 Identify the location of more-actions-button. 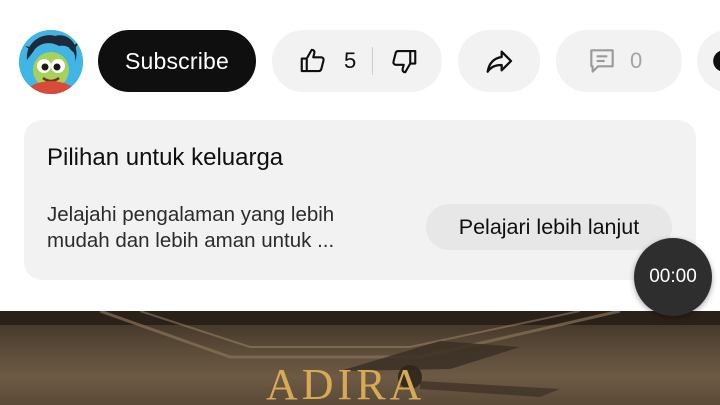
(708, 61).